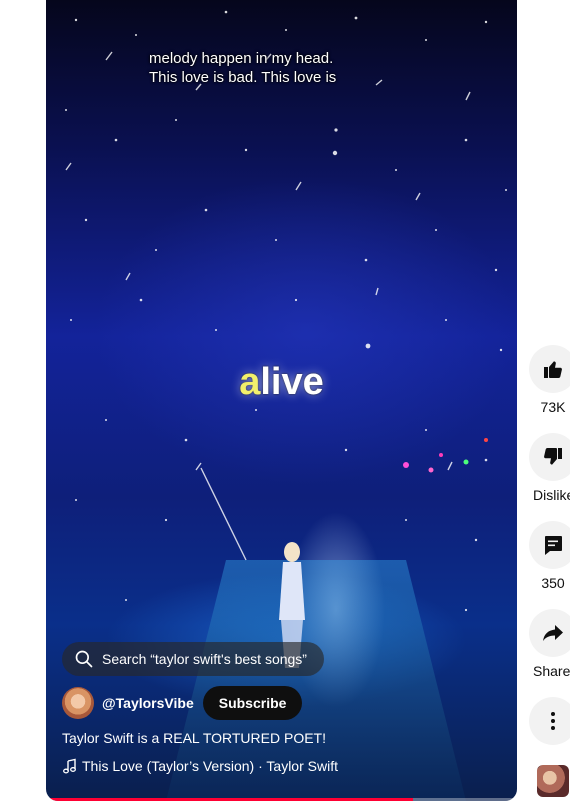  Describe the element at coordinates (194, 738) in the screenshot. I see `video-title: Taylor Swift is a REAL TORTURED POET!` at that location.